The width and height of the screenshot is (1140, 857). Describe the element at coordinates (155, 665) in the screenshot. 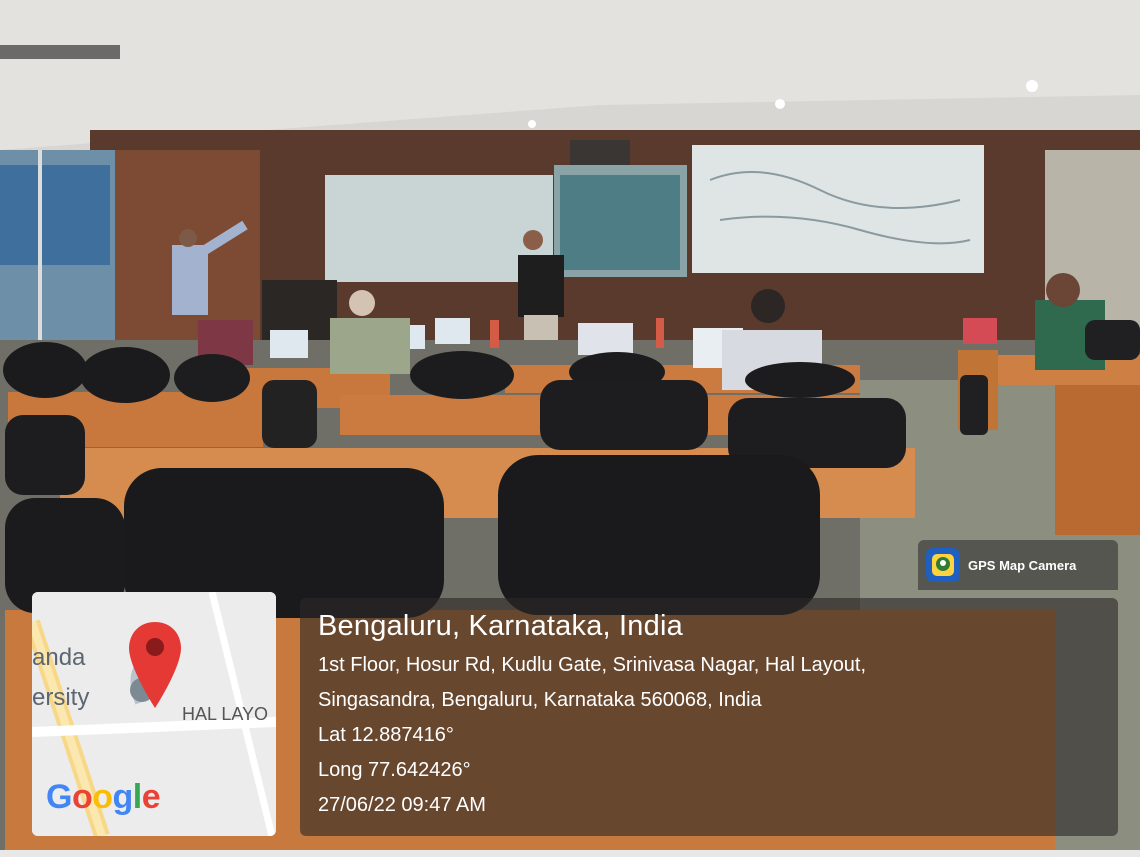

I see `map-pin-icon` at that location.